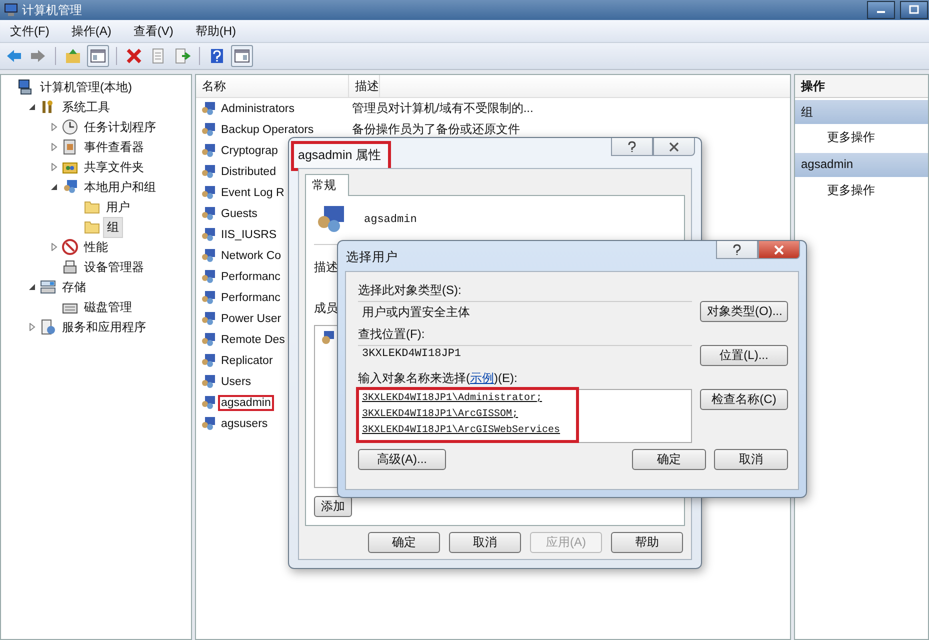  I want to click on field-label: 成员, so click(326, 308).